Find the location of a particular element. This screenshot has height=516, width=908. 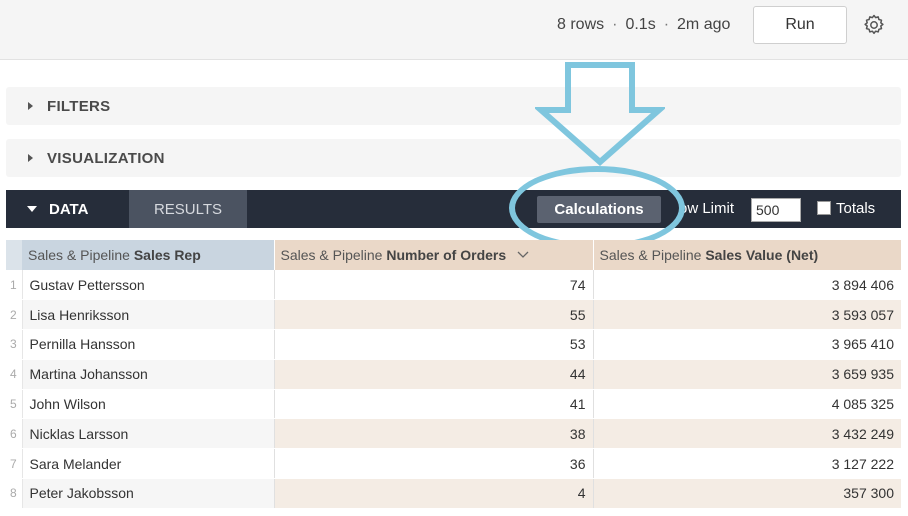

sales-value-cell: 3 894 406 is located at coordinates (746, 285).